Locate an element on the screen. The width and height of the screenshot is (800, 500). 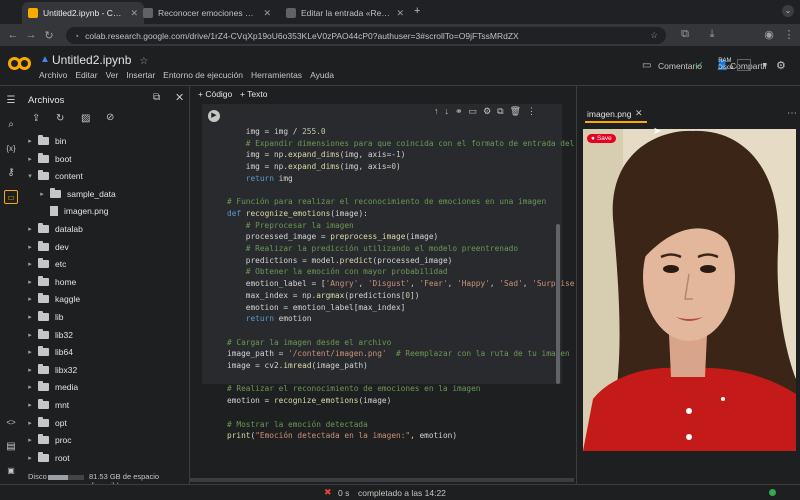
folder-item: ▸ kaggle is located at coordinates (53, 299).